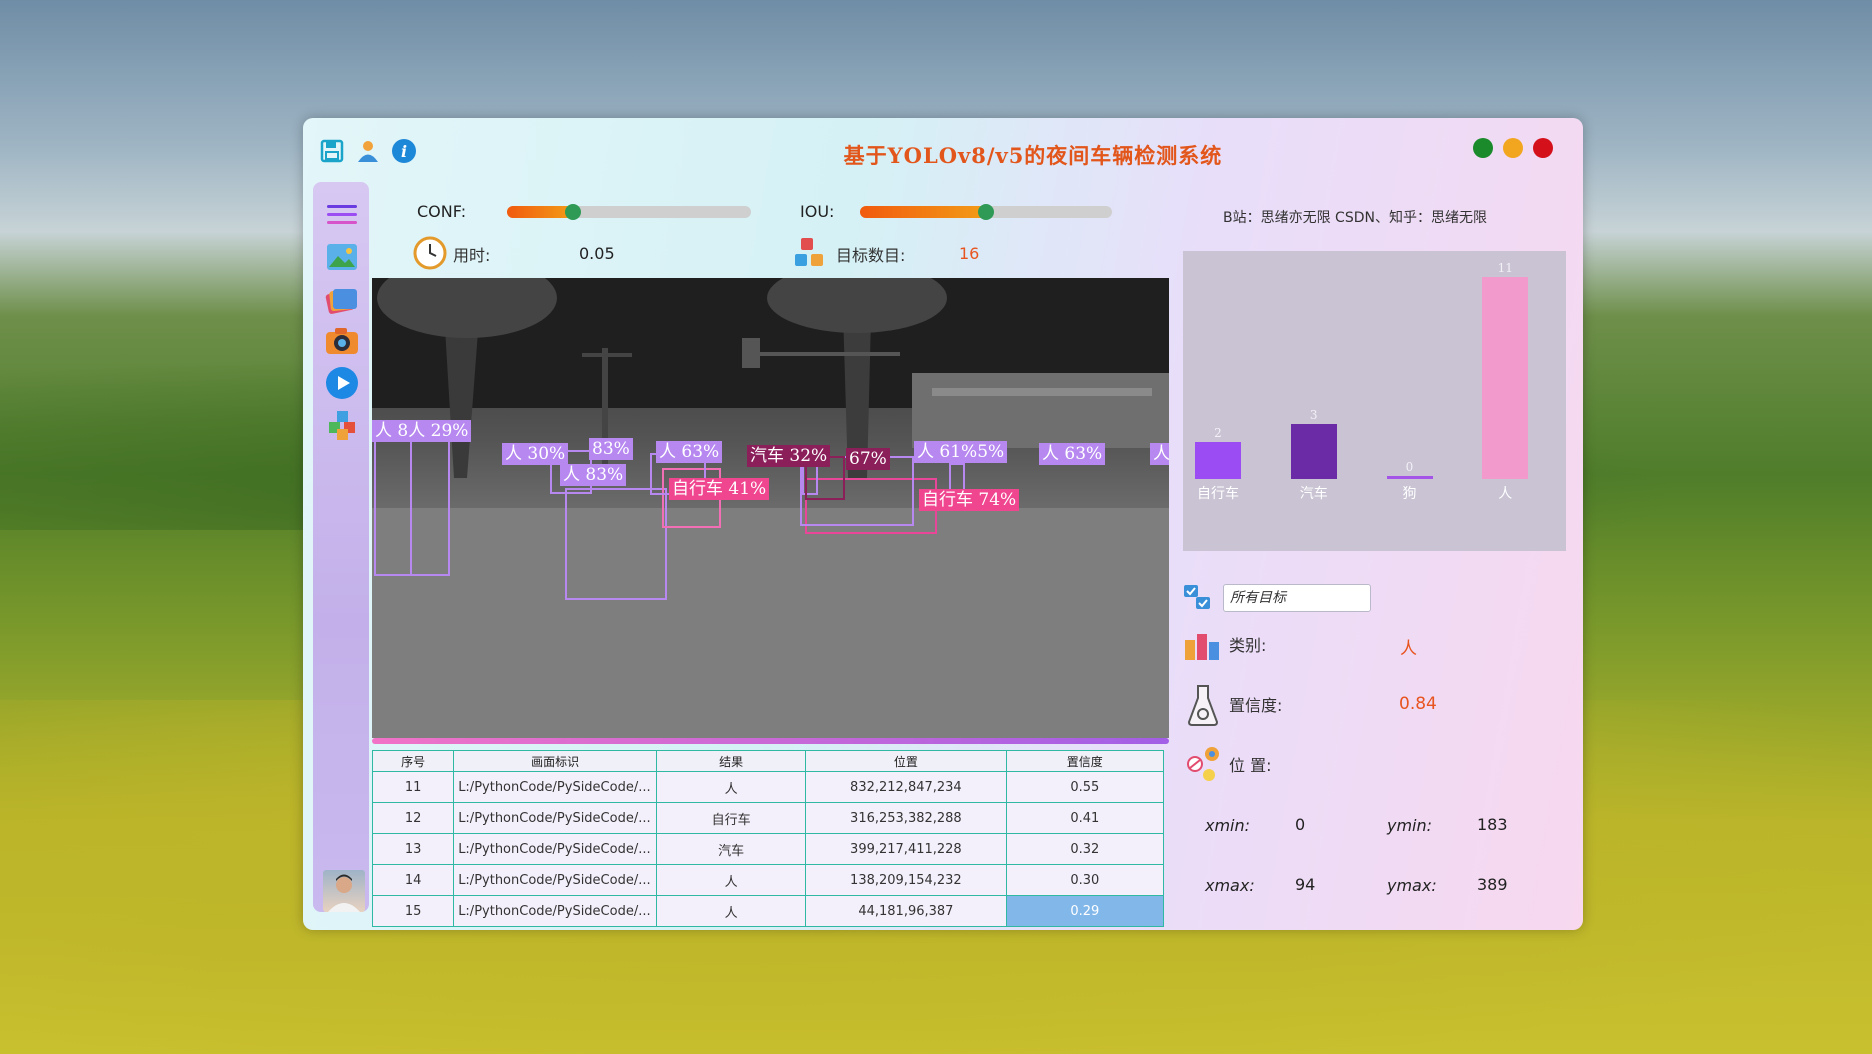 The width and height of the screenshot is (1872, 1054). What do you see at coordinates (597, 253) in the screenshot?
I see `time-value: 0.05` at bounding box center [597, 253].